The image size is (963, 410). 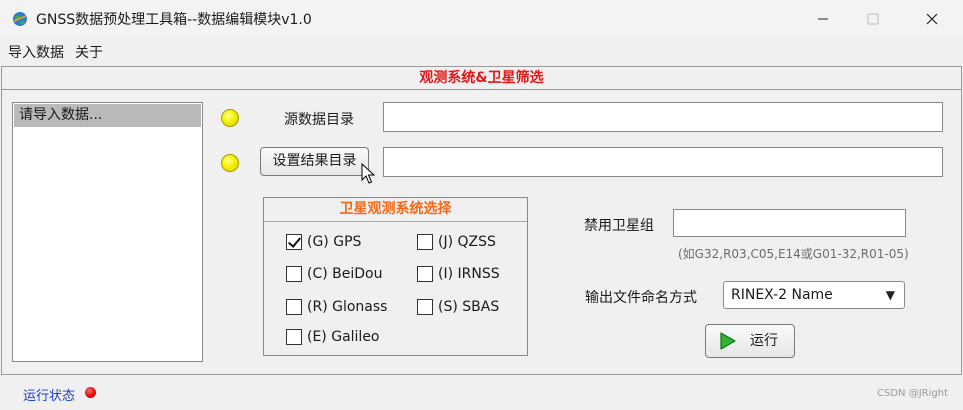 I want to click on play-icon, so click(x=728, y=341).